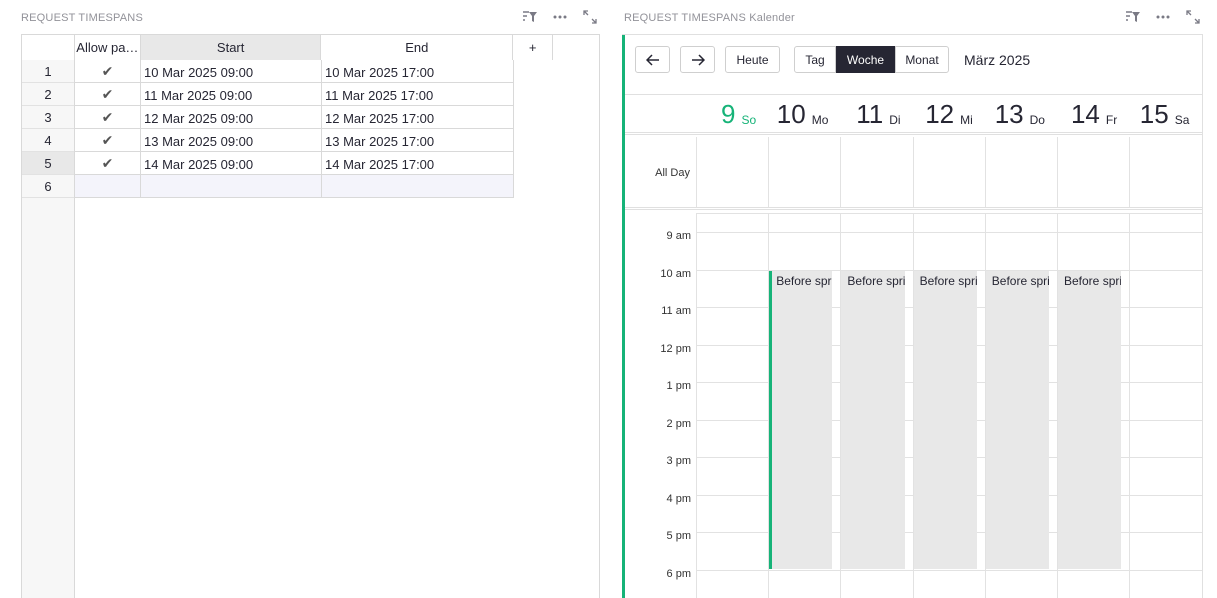 Image resolution: width=1217 pixels, height=598 pixels. I want to click on end-cell: 11 Mar 2025 17:00, so click(418, 94).